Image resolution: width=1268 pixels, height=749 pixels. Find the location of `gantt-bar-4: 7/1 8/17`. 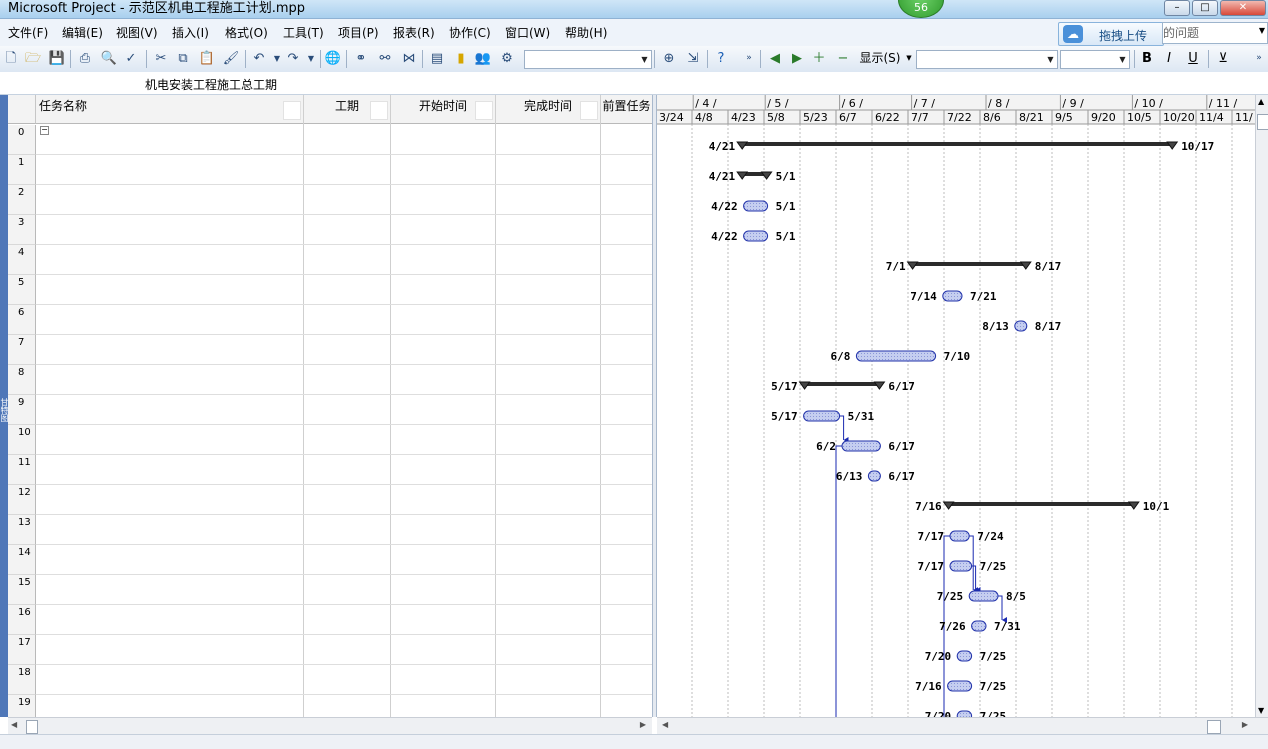

gantt-bar-4: 7/1 8/17 is located at coordinates (974, 266).